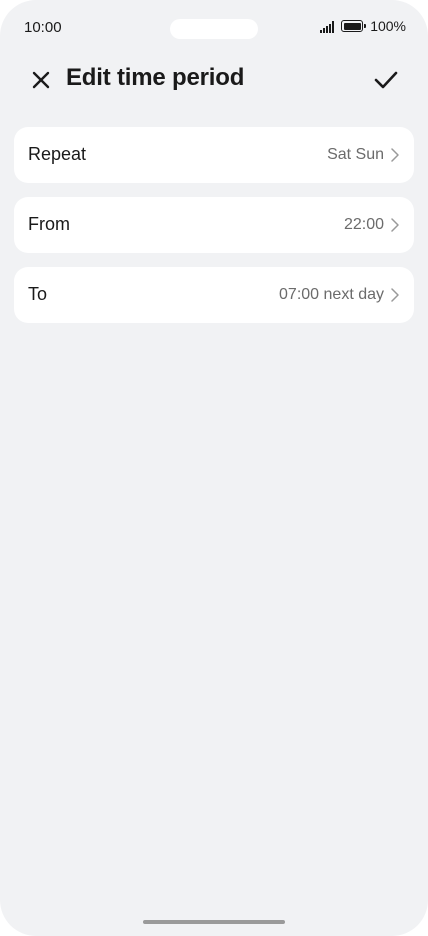 This screenshot has width=428, height=936. I want to click on checkmark-icon, so click(386, 80).